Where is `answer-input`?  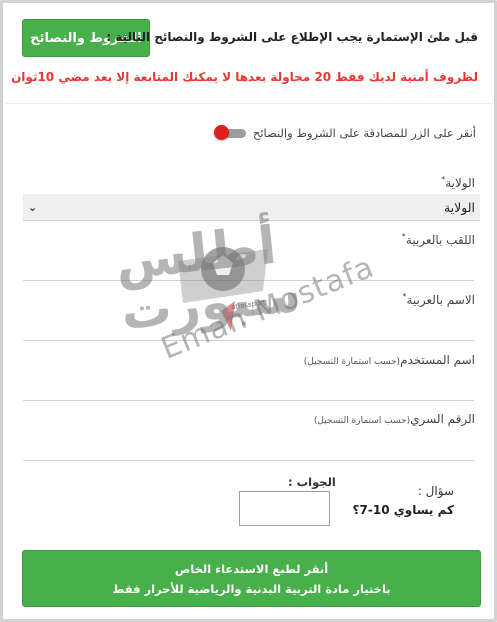 answer-input is located at coordinates (284, 508).